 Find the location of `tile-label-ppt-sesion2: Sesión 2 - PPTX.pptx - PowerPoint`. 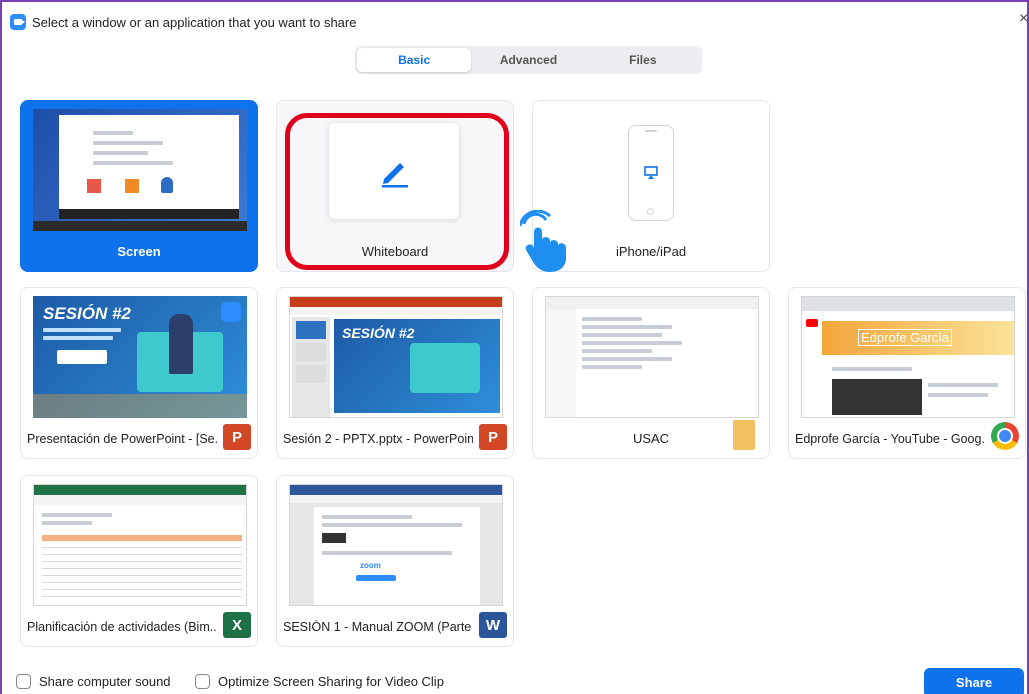

tile-label-ppt-sesion2: Sesión 2 - PPTX.pptx - PowerPoint is located at coordinates (378, 439).